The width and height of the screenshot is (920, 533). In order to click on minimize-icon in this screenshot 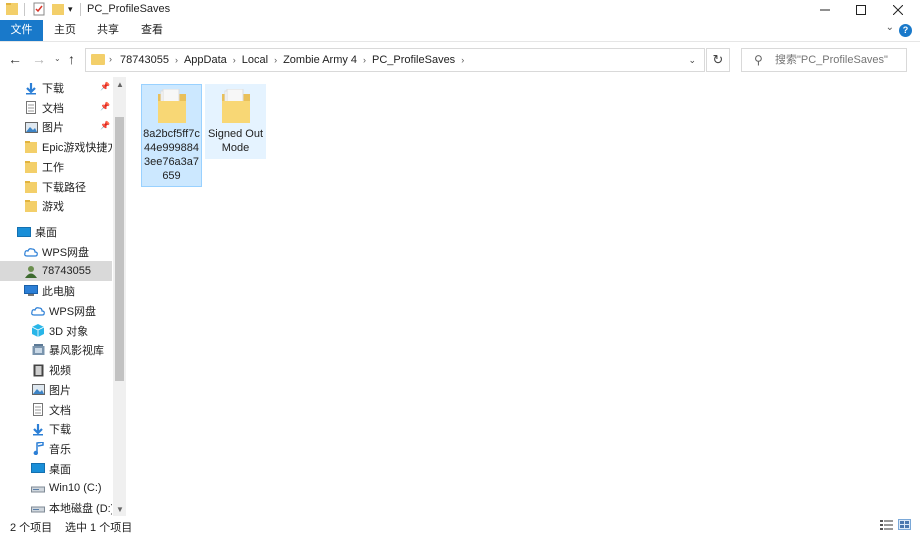, I will do `click(824, 10)`.